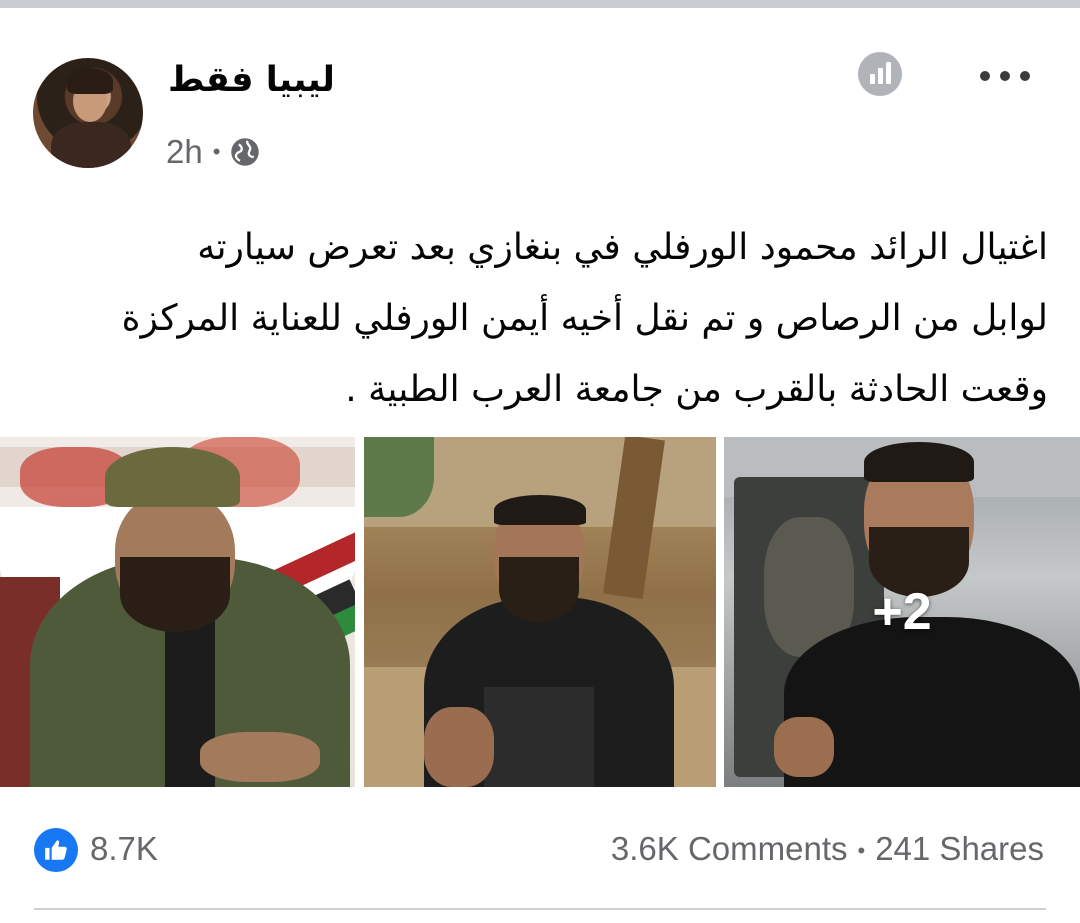  Describe the element at coordinates (245, 152) in the screenshot. I see `globe-icon` at that location.